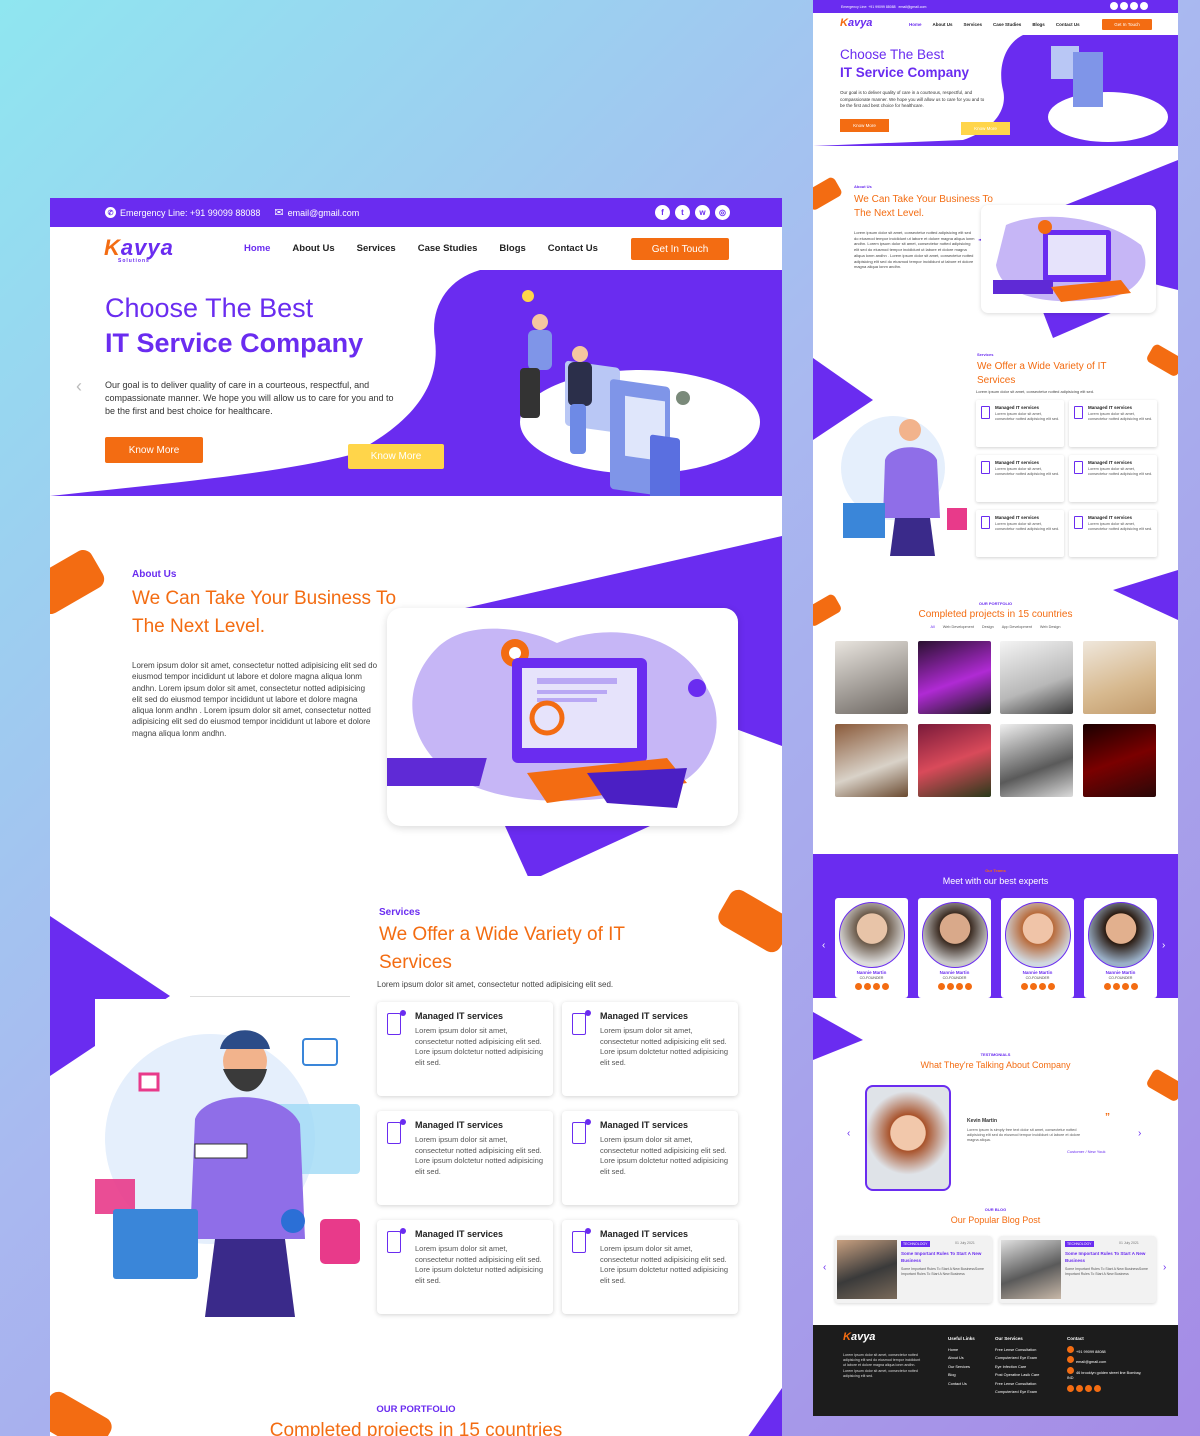 The width and height of the screenshot is (1200, 1436). I want to click on footer-contact-title: Contact, so click(1075, 1338).